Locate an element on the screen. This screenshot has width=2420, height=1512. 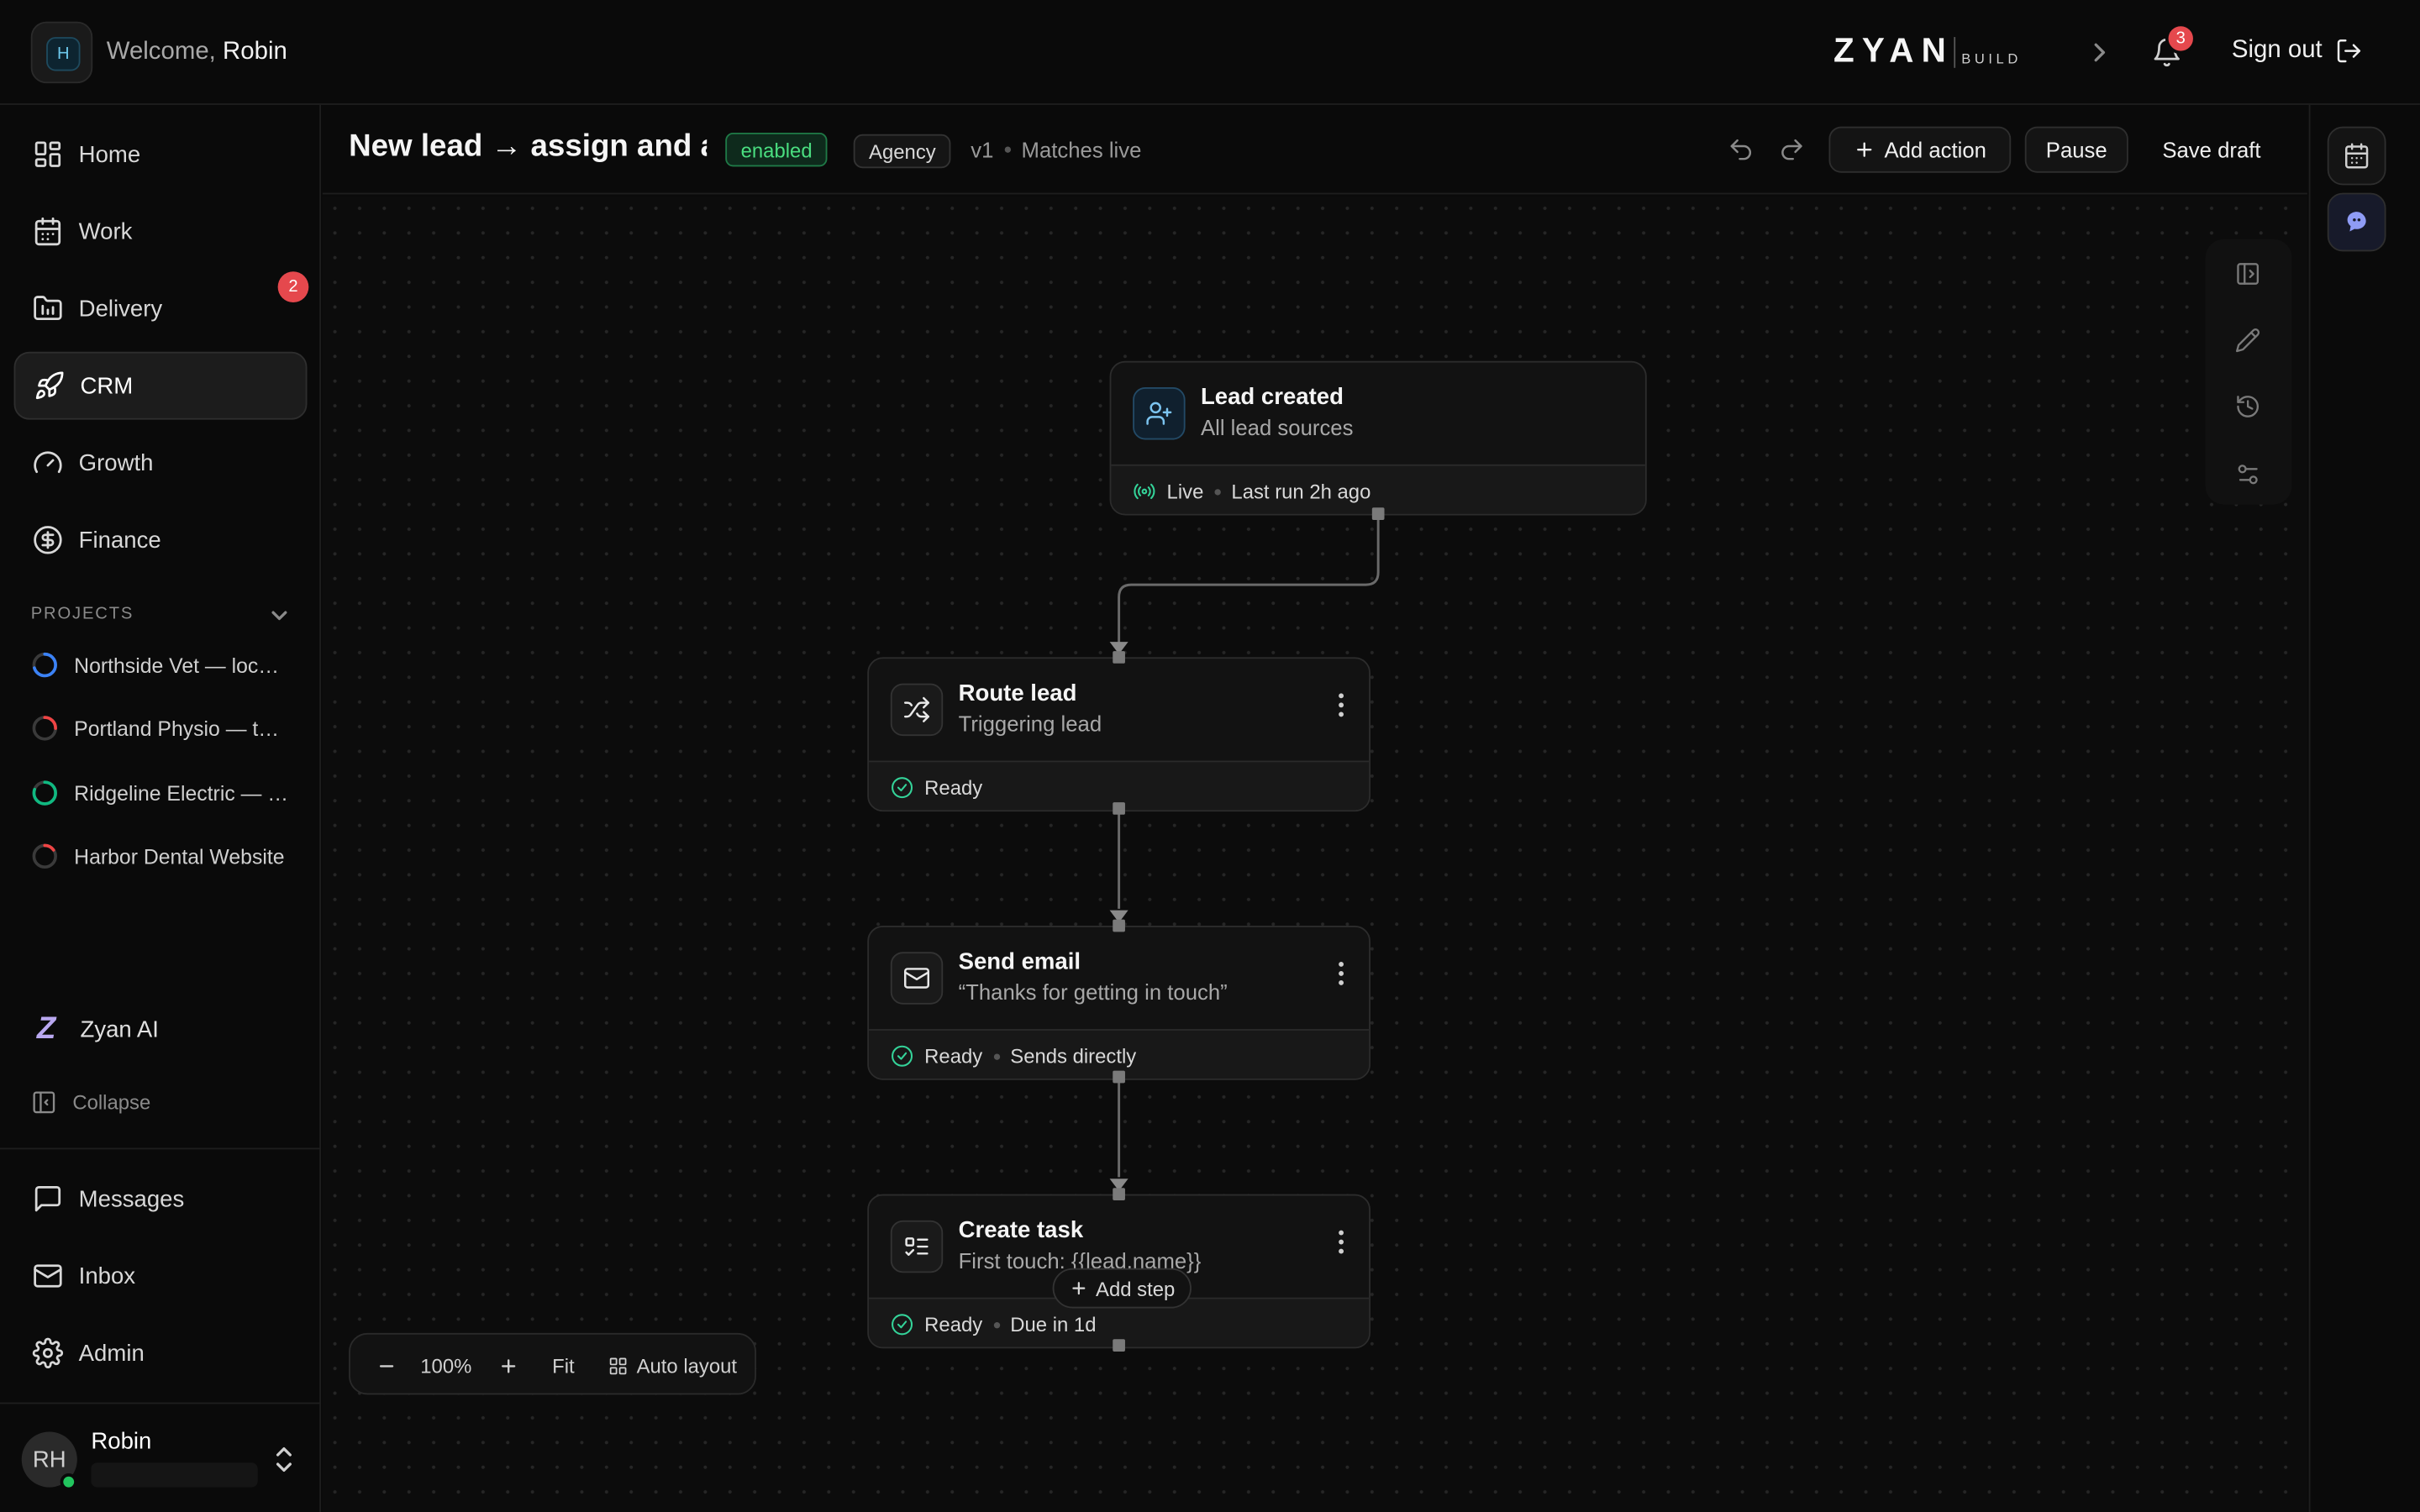
auto-layout-button: Auto layout is located at coordinates (673, 1365).